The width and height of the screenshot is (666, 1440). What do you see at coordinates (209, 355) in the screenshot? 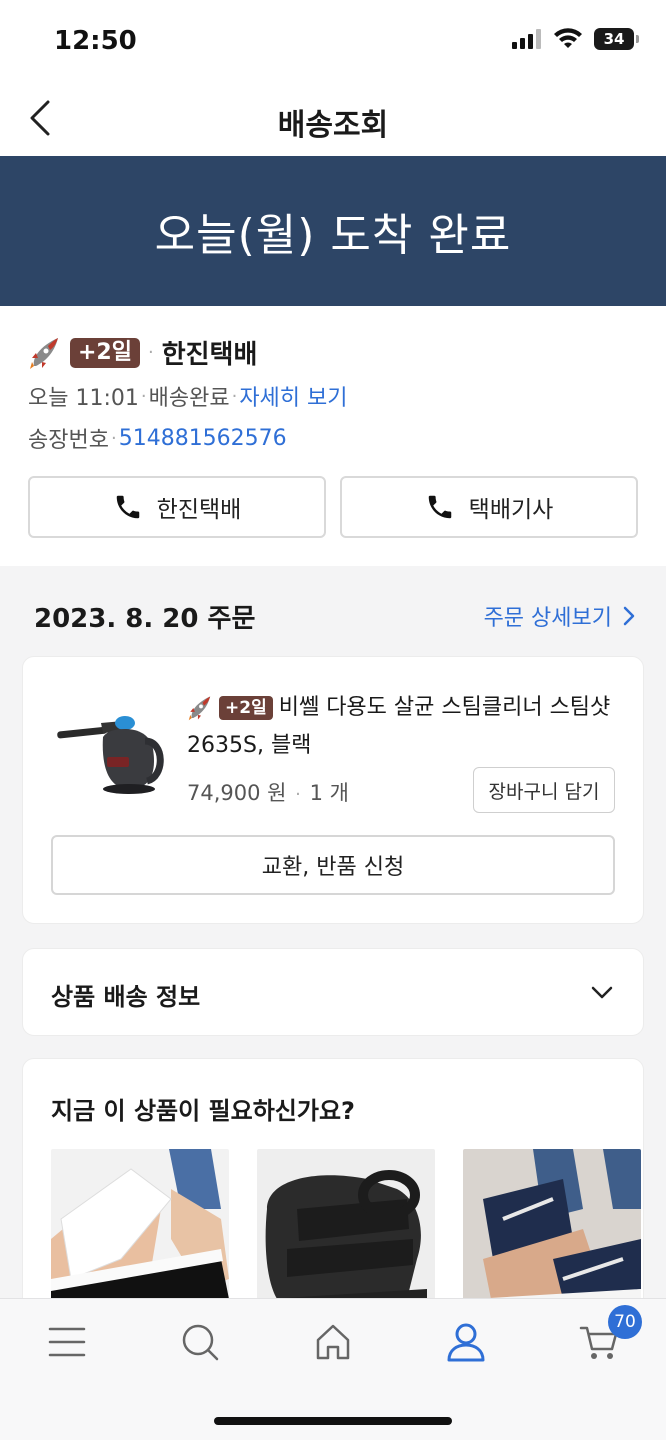
I see `carrier-name: 한진택배` at bounding box center [209, 355].